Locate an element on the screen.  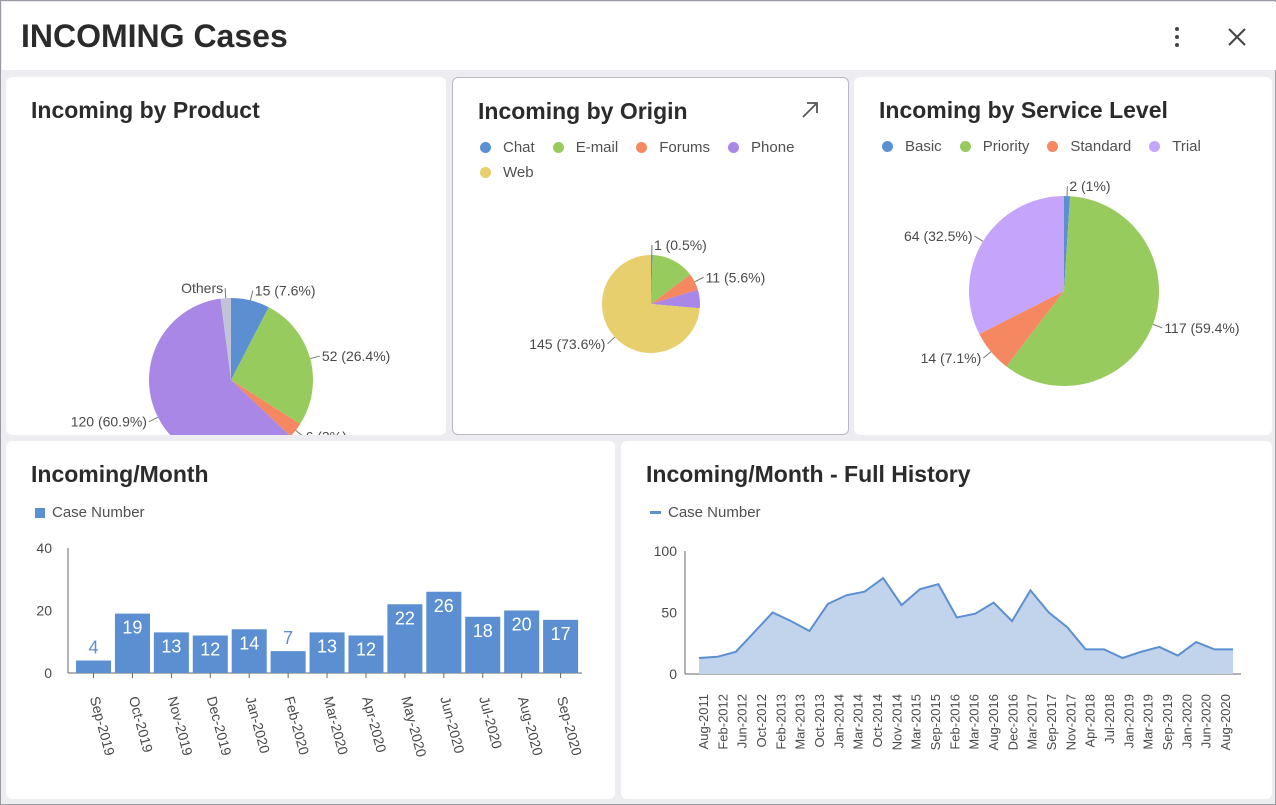
bar-value-label: 18 is located at coordinates (483, 631).